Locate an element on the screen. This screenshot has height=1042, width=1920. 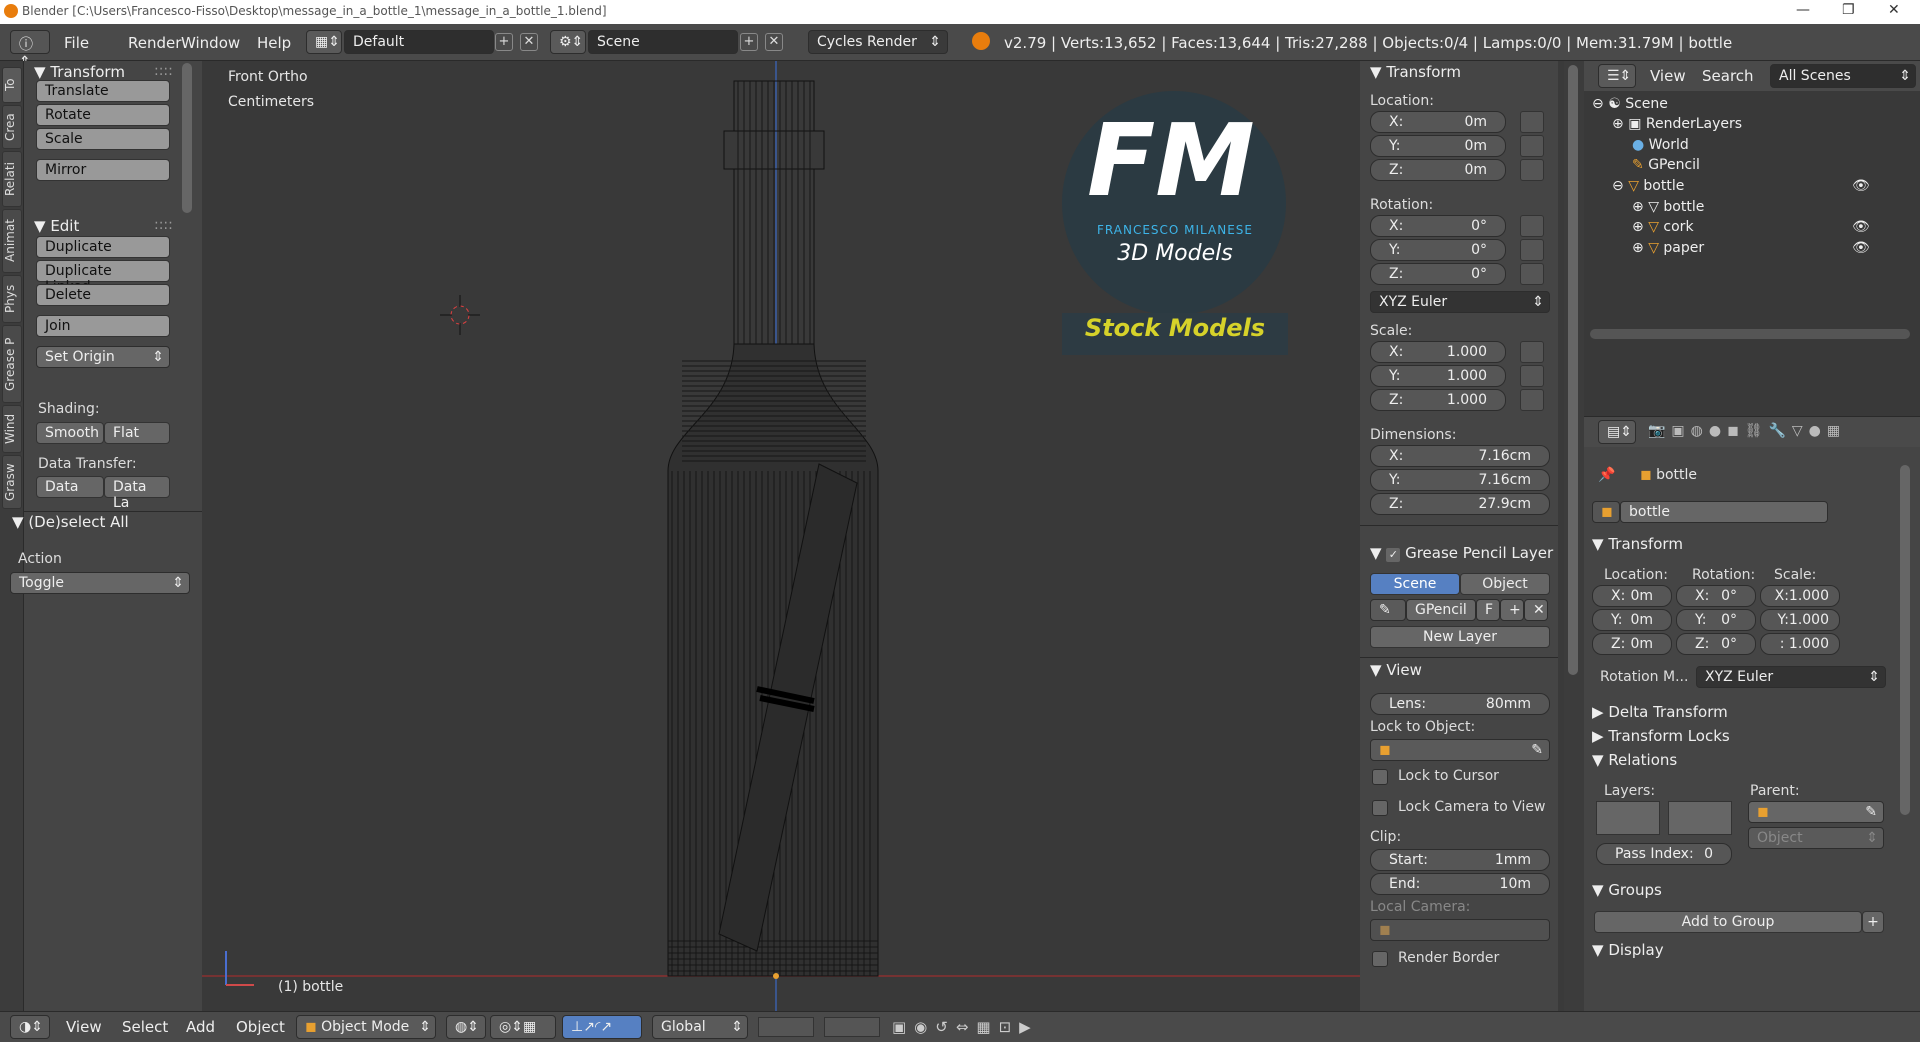
tab-relations: Relati is located at coordinates (12, 179).